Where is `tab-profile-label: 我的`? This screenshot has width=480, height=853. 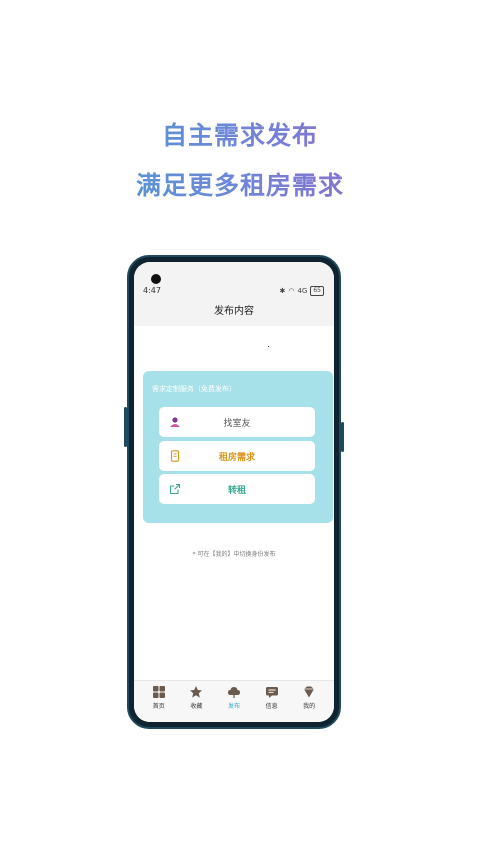
tab-profile-label: 我的 is located at coordinates (309, 706).